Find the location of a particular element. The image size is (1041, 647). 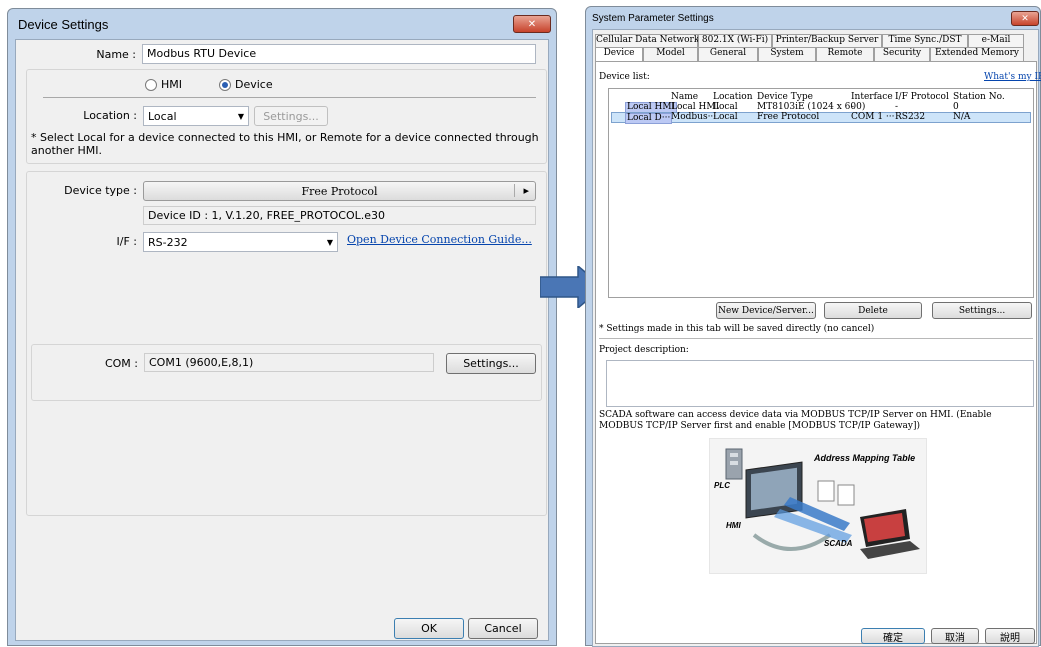

device-type-value: Free Protocol is located at coordinates (339, 191).